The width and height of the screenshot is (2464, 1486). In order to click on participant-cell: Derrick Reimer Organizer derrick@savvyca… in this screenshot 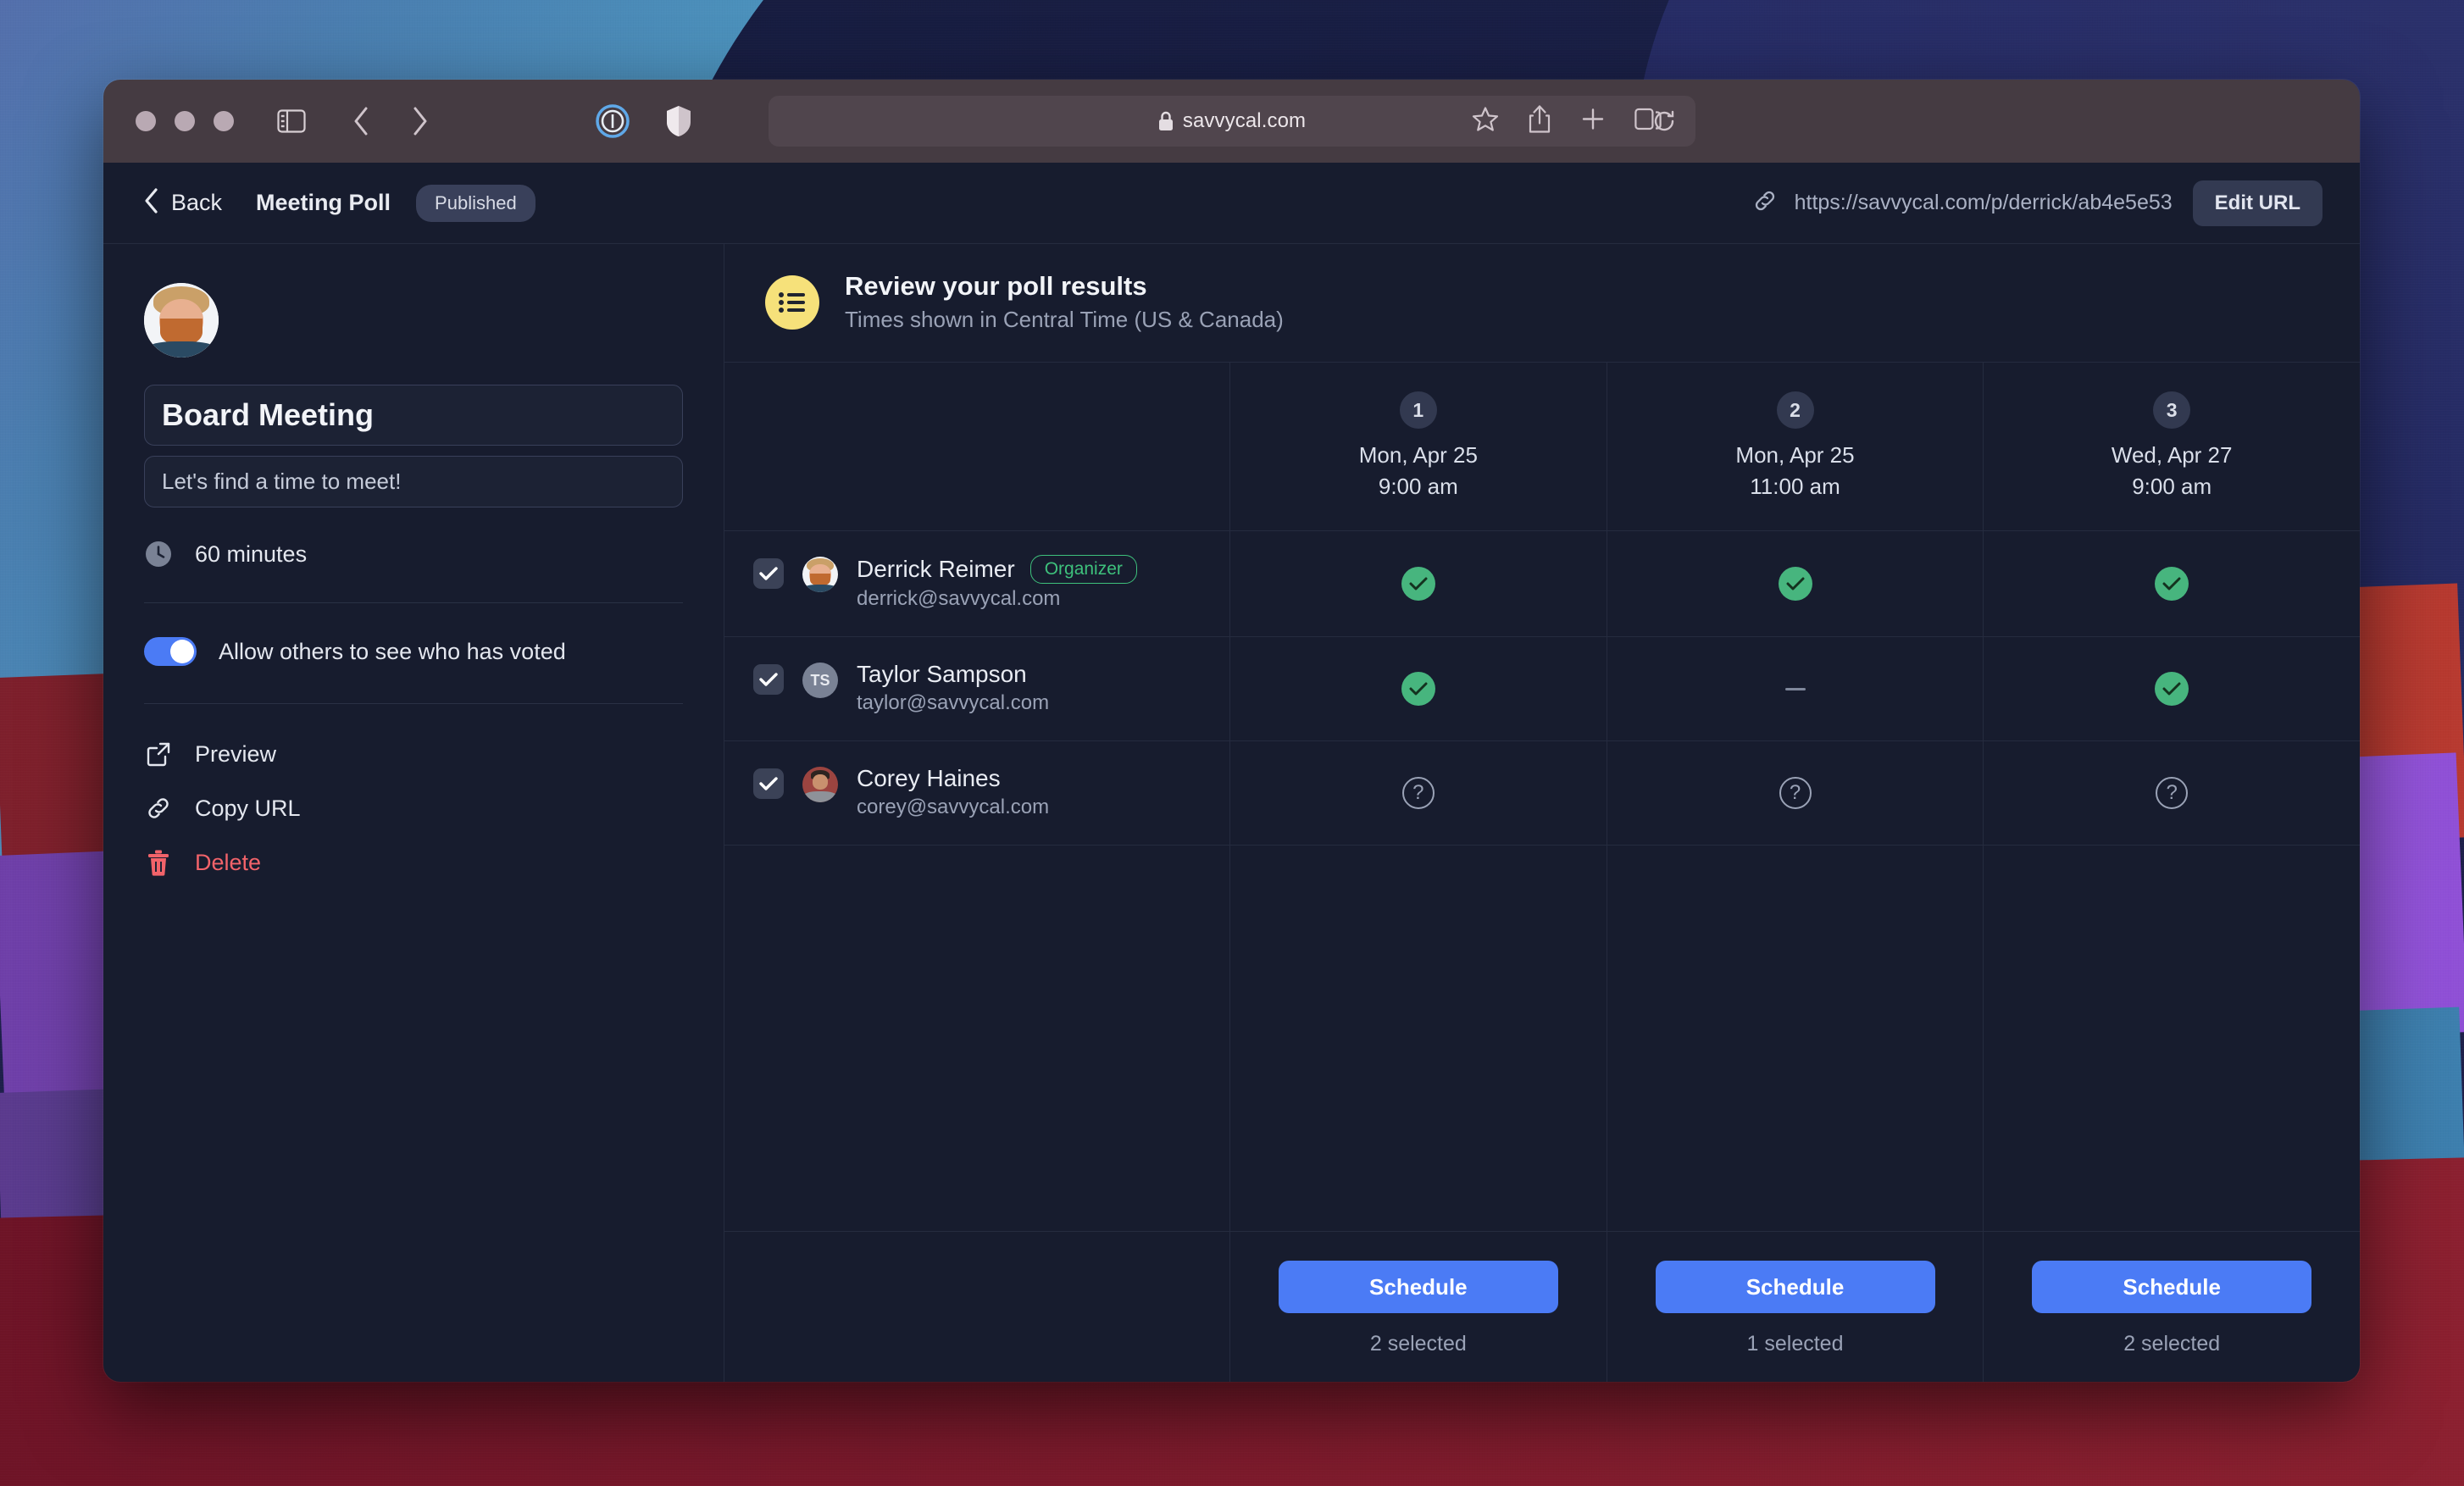, I will do `click(977, 583)`.